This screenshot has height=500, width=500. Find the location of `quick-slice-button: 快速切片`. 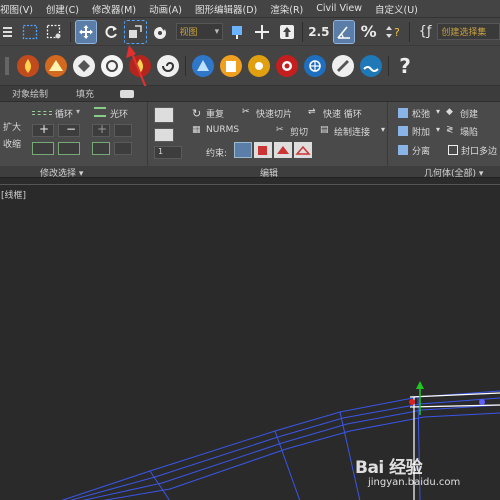

quick-slice-button: 快速切片 is located at coordinates (274, 113).